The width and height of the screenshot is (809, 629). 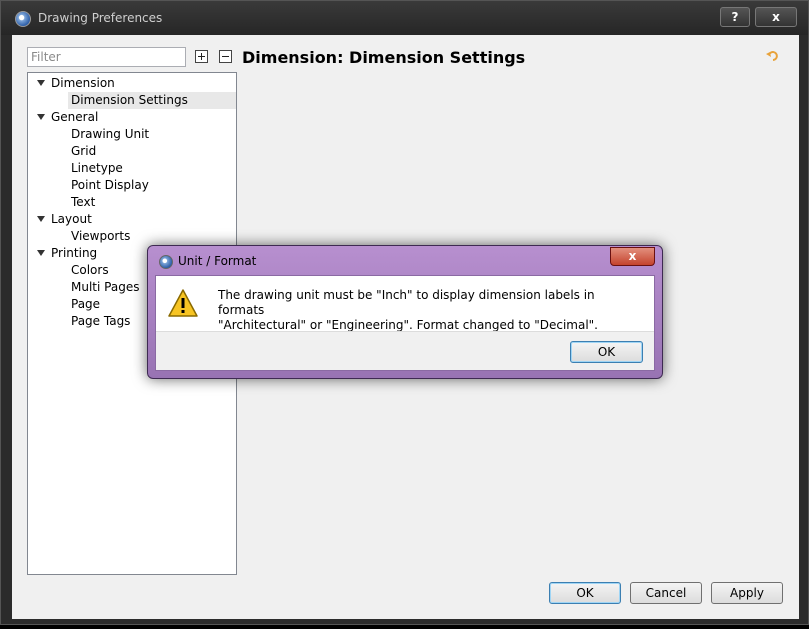 I want to click on dialog-close-button: x, so click(x=632, y=256).